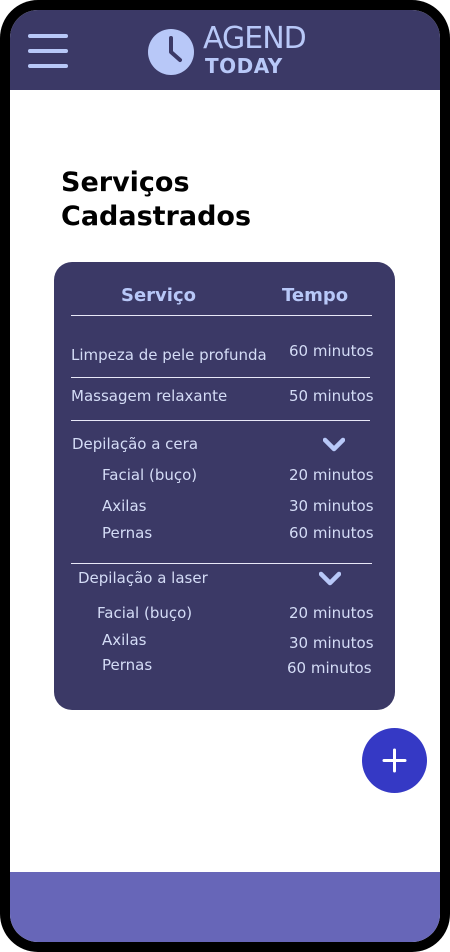 The width and height of the screenshot is (450, 952). Describe the element at coordinates (135, 444) in the screenshot. I see `service-group-name: Depilação a cera` at that location.